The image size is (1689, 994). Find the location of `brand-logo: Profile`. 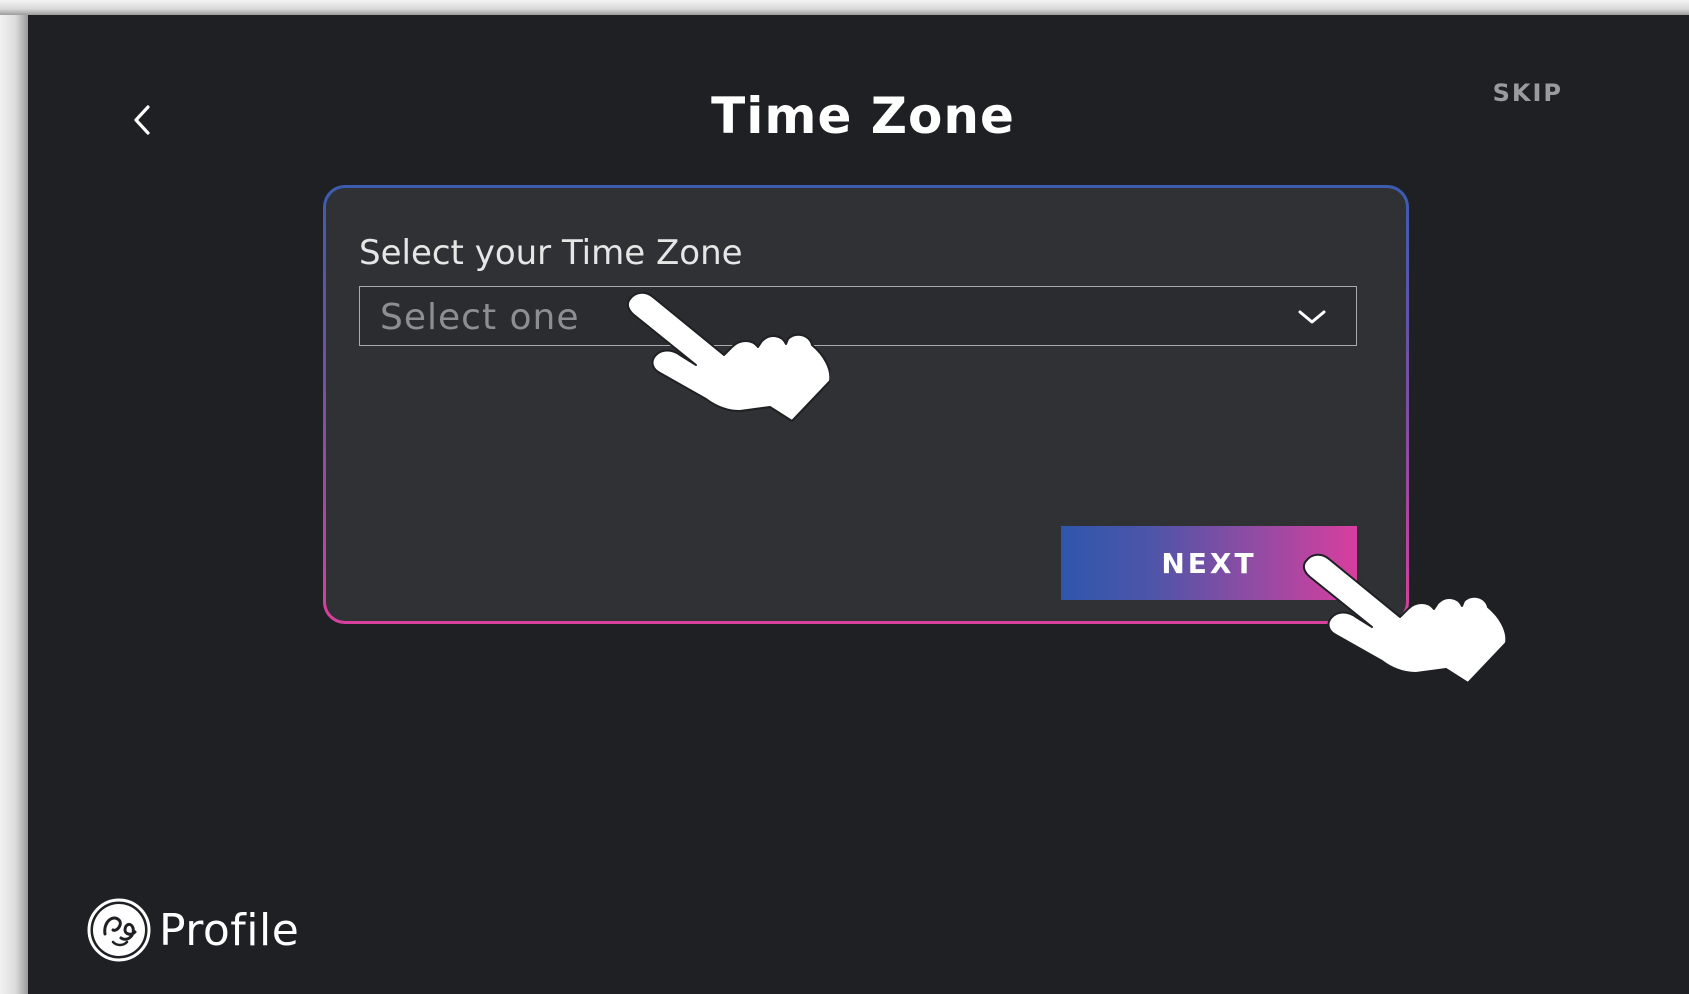

brand-logo: Profile is located at coordinates (193, 930).